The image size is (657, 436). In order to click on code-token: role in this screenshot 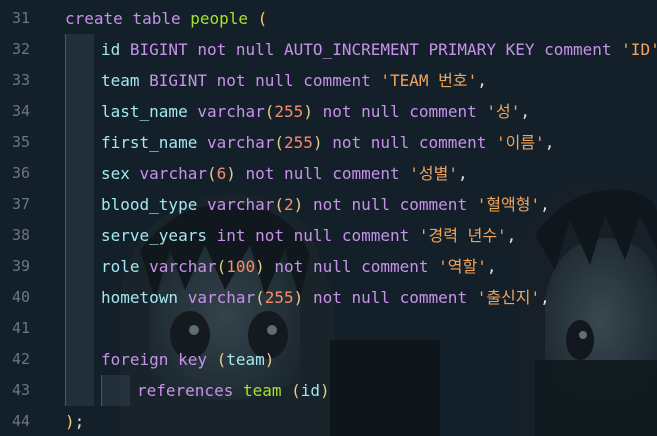, I will do `click(120, 266)`.